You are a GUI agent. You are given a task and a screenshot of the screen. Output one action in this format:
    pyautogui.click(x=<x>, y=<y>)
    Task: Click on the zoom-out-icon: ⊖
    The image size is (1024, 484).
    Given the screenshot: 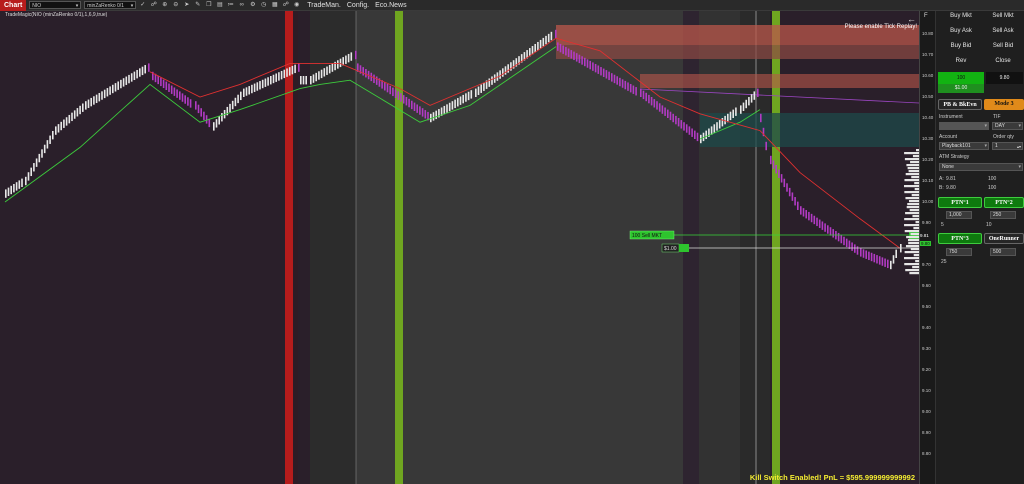 What is the action you would take?
    pyautogui.click(x=175, y=5)
    